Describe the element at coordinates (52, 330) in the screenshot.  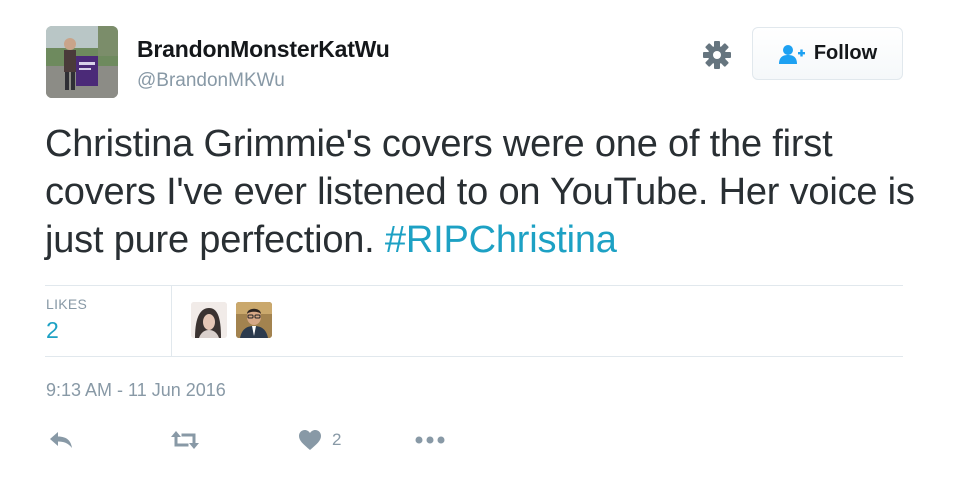
I see `likes-count: 2` at that location.